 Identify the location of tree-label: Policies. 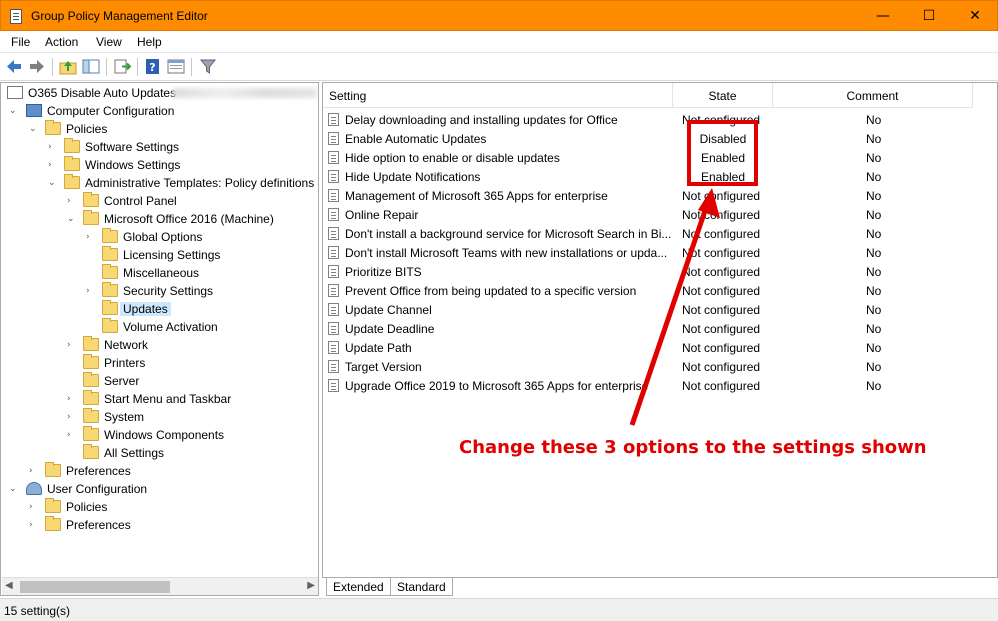
(87, 129).